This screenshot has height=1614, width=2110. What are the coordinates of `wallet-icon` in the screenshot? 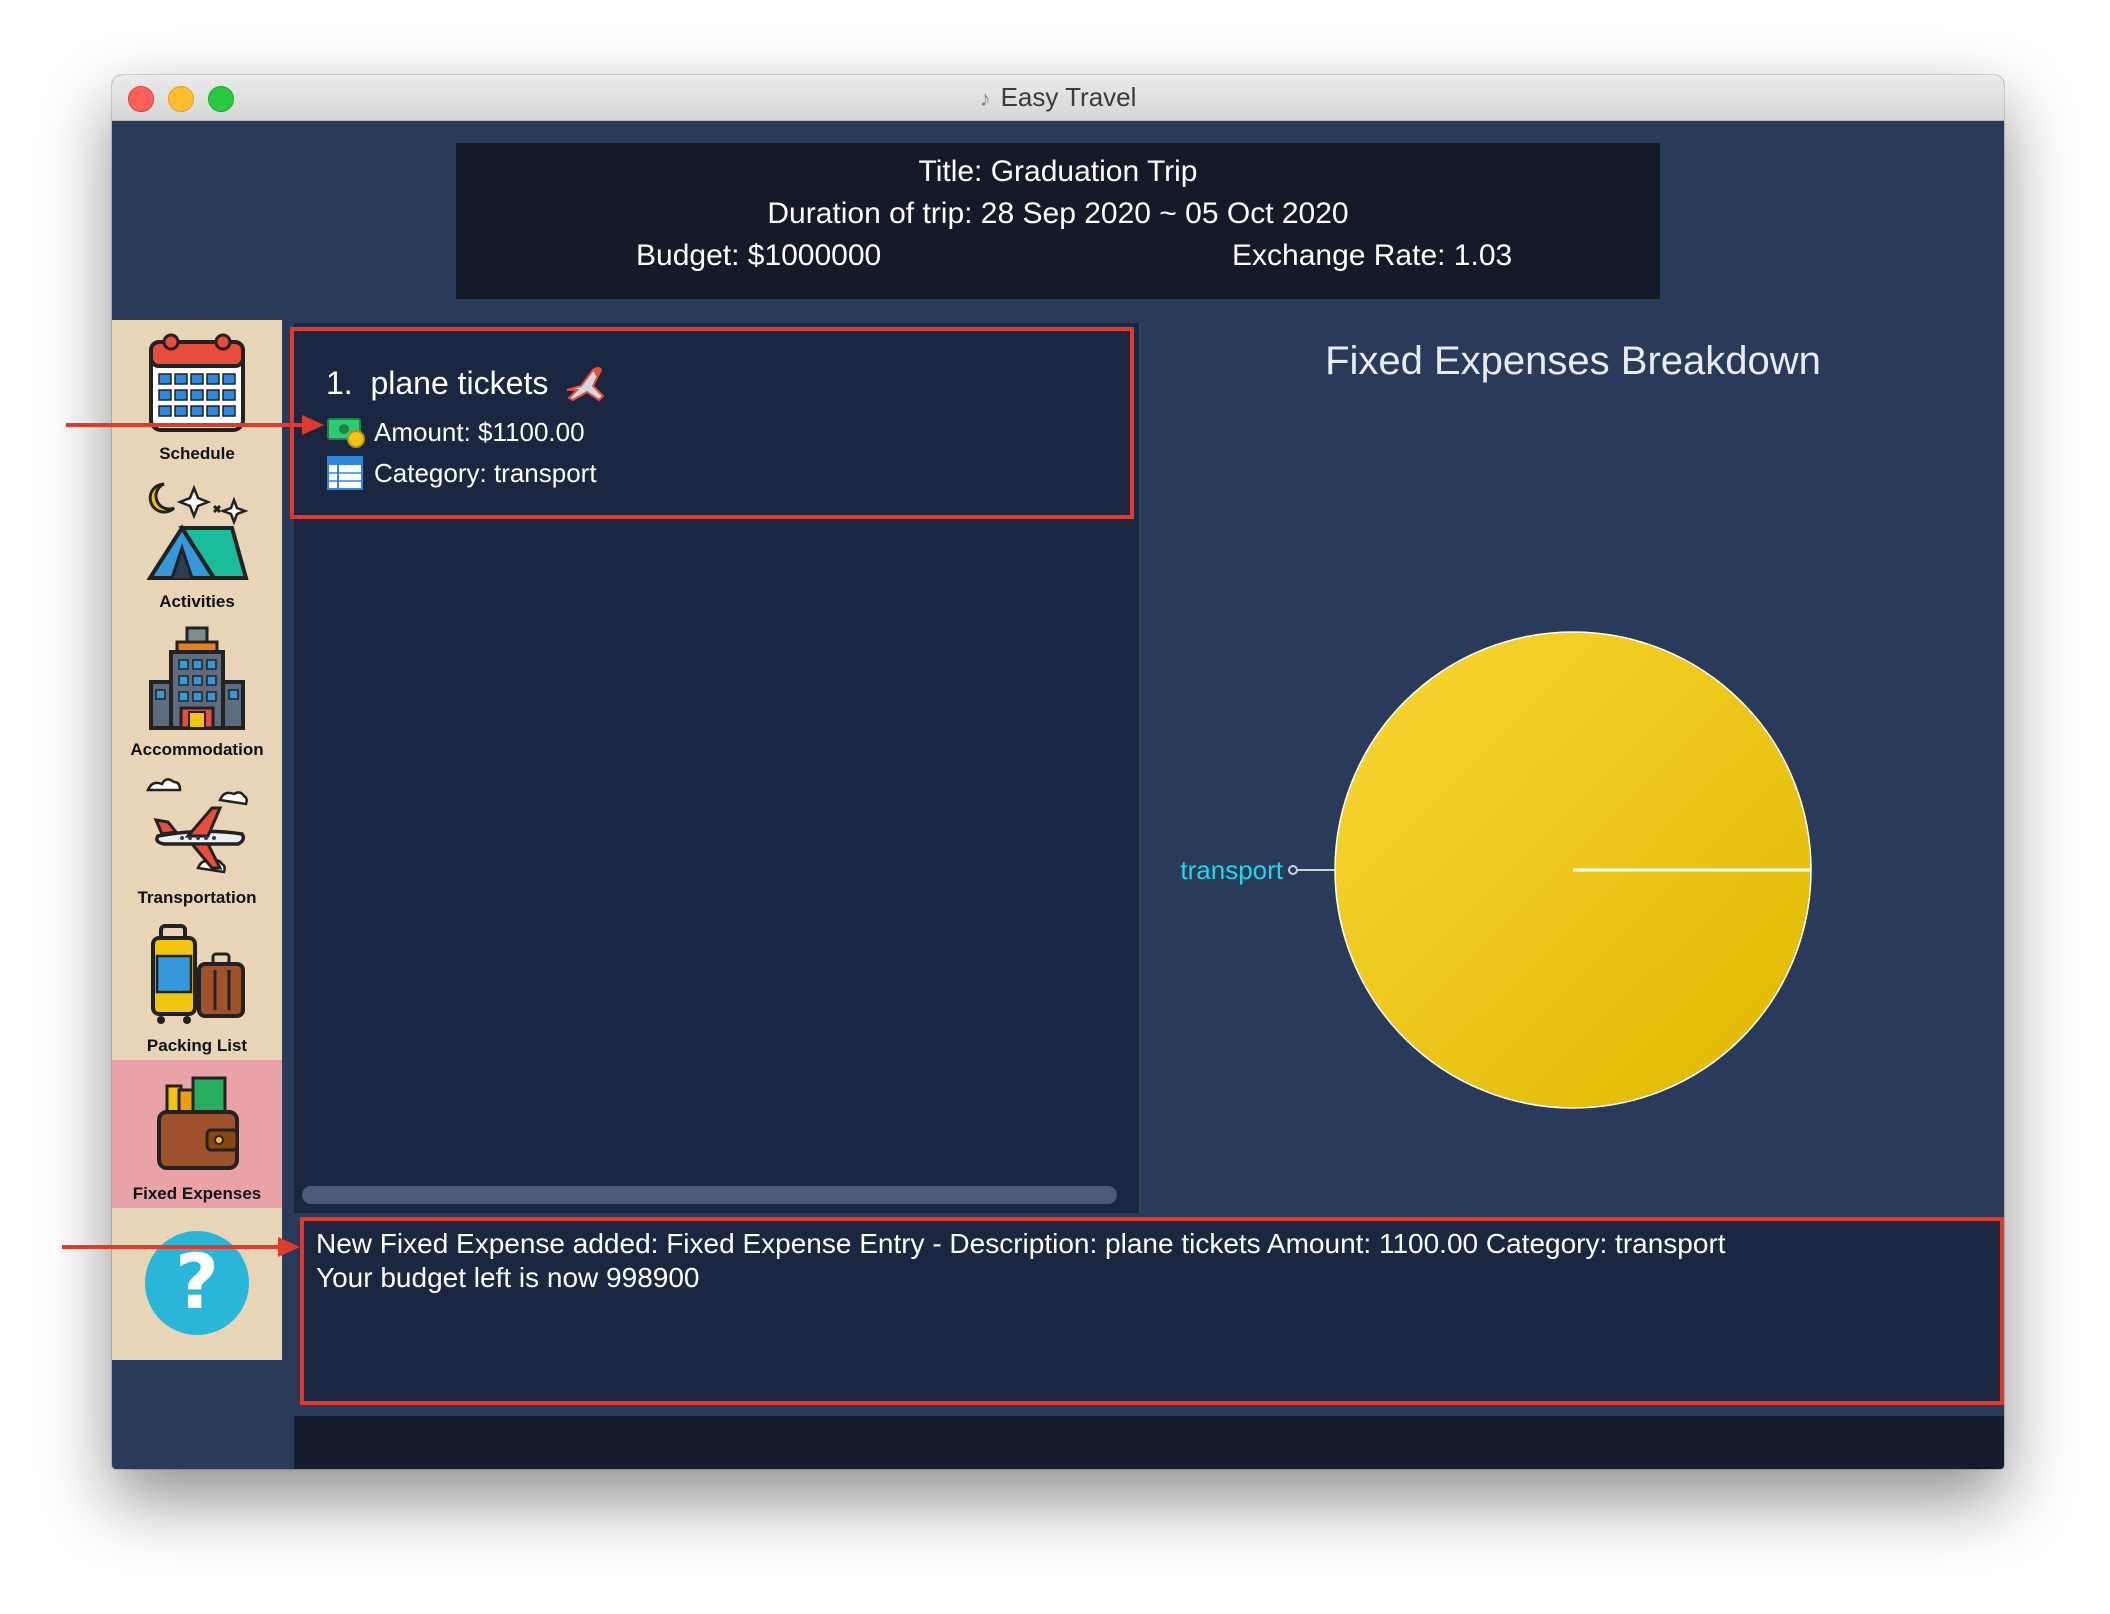 It's located at (198, 1123).